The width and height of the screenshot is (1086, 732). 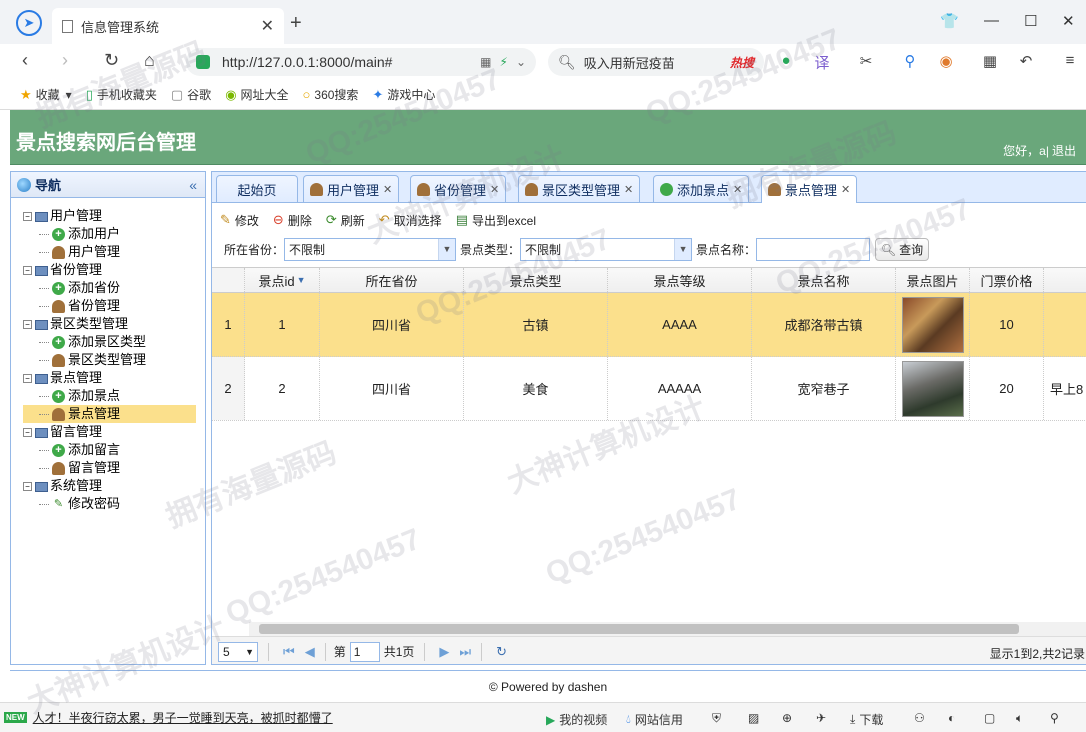 What do you see at coordinates (114, 432) in the screenshot?
I see `tree-group-messages: − 留言管理` at bounding box center [114, 432].